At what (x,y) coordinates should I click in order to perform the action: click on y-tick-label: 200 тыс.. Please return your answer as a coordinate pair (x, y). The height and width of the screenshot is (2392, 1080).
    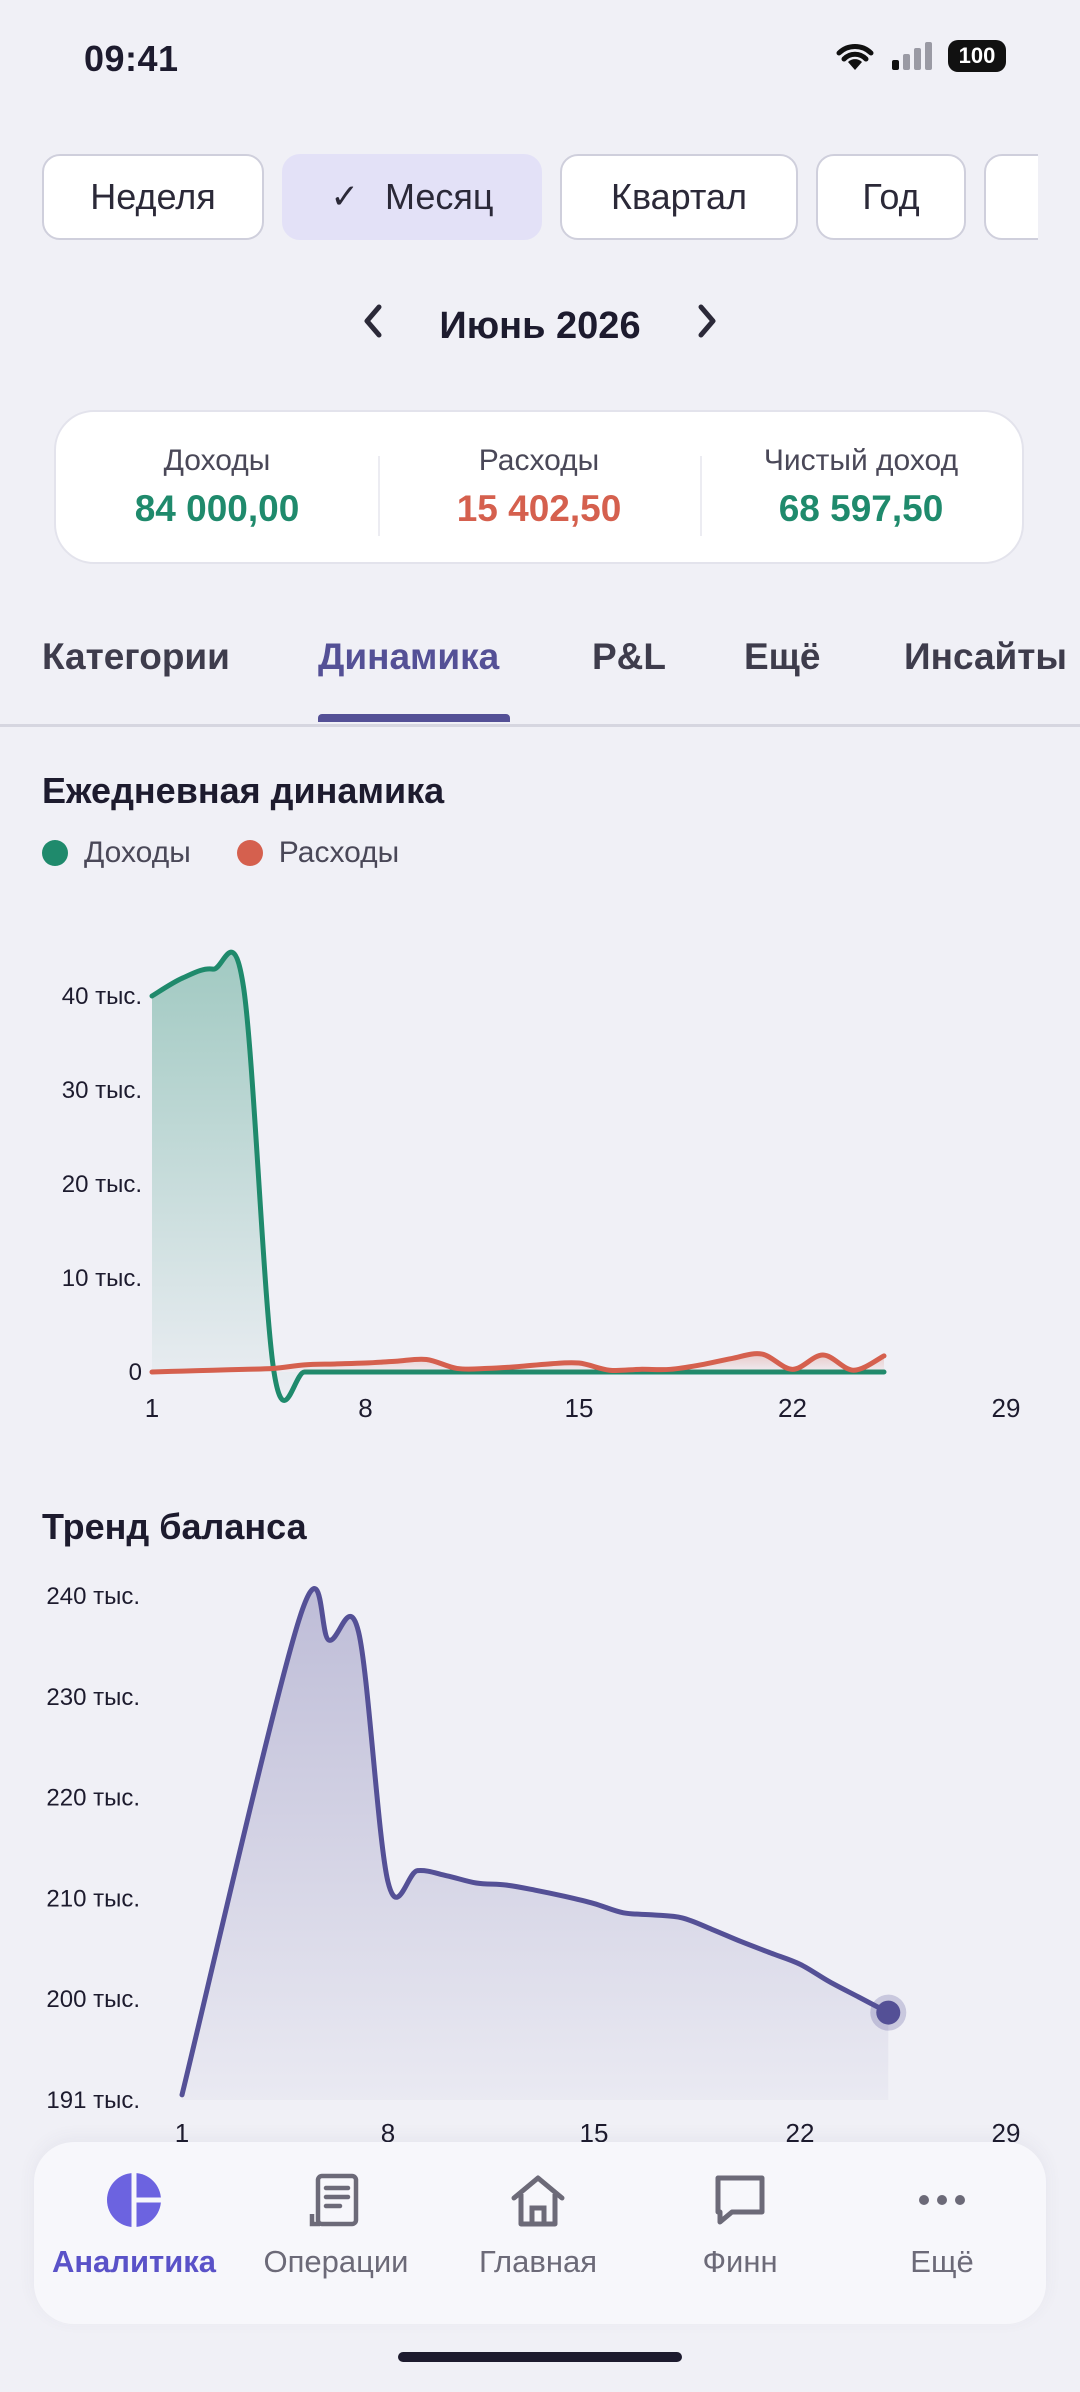
    Looking at the image, I should click on (93, 1999).